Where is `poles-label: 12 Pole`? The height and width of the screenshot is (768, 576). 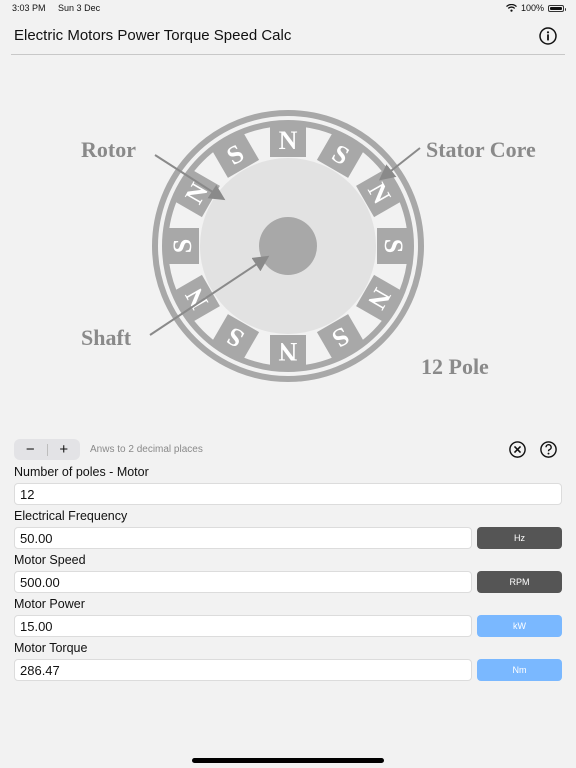
poles-label: 12 Pole is located at coordinates (455, 366).